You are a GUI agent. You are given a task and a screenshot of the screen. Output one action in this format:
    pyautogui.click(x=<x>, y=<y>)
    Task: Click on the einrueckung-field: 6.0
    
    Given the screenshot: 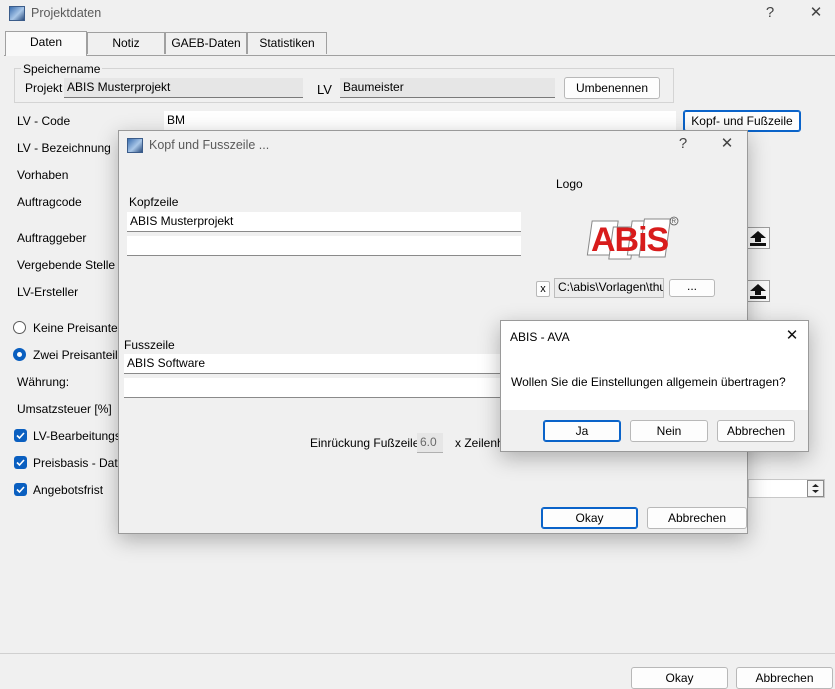 What is the action you would take?
    pyautogui.click(x=430, y=443)
    